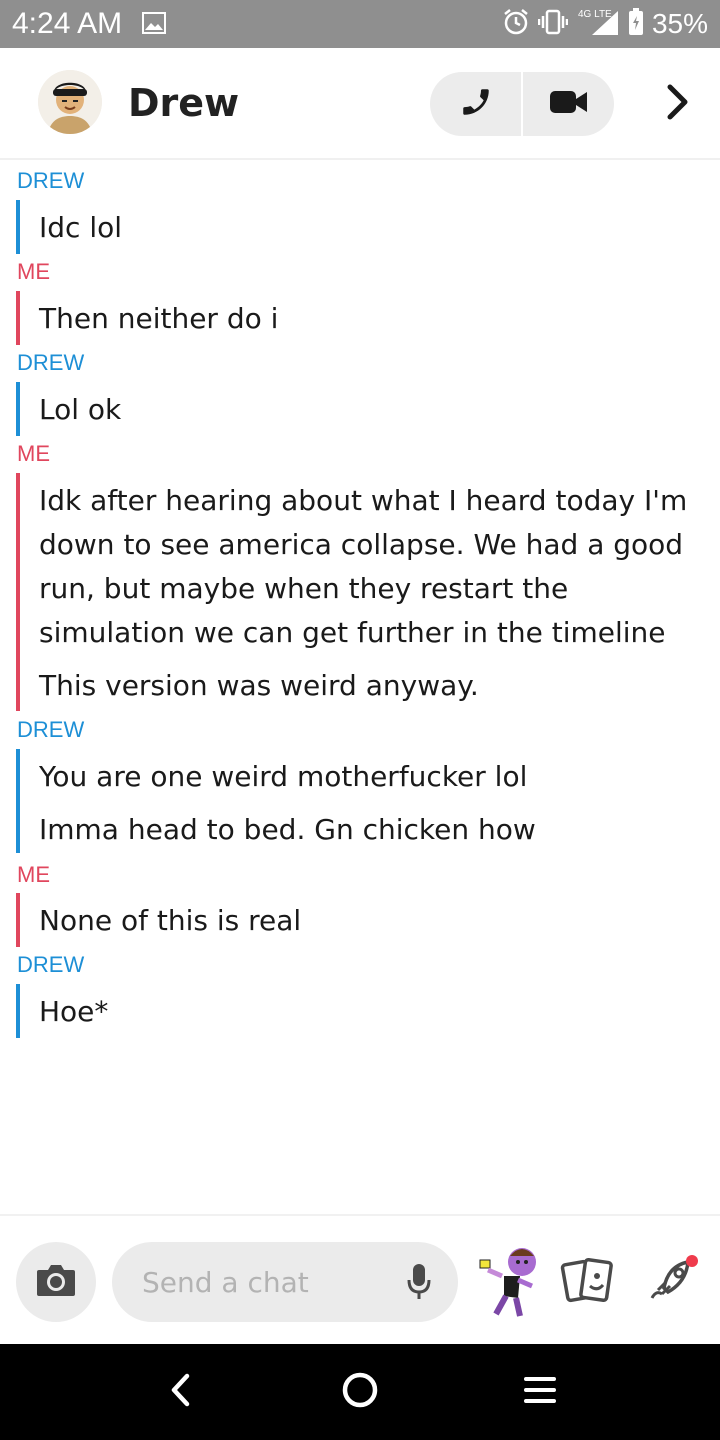  What do you see at coordinates (419, 1284) in the screenshot?
I see `microphone-icon` at bounding box center [419, 1284].